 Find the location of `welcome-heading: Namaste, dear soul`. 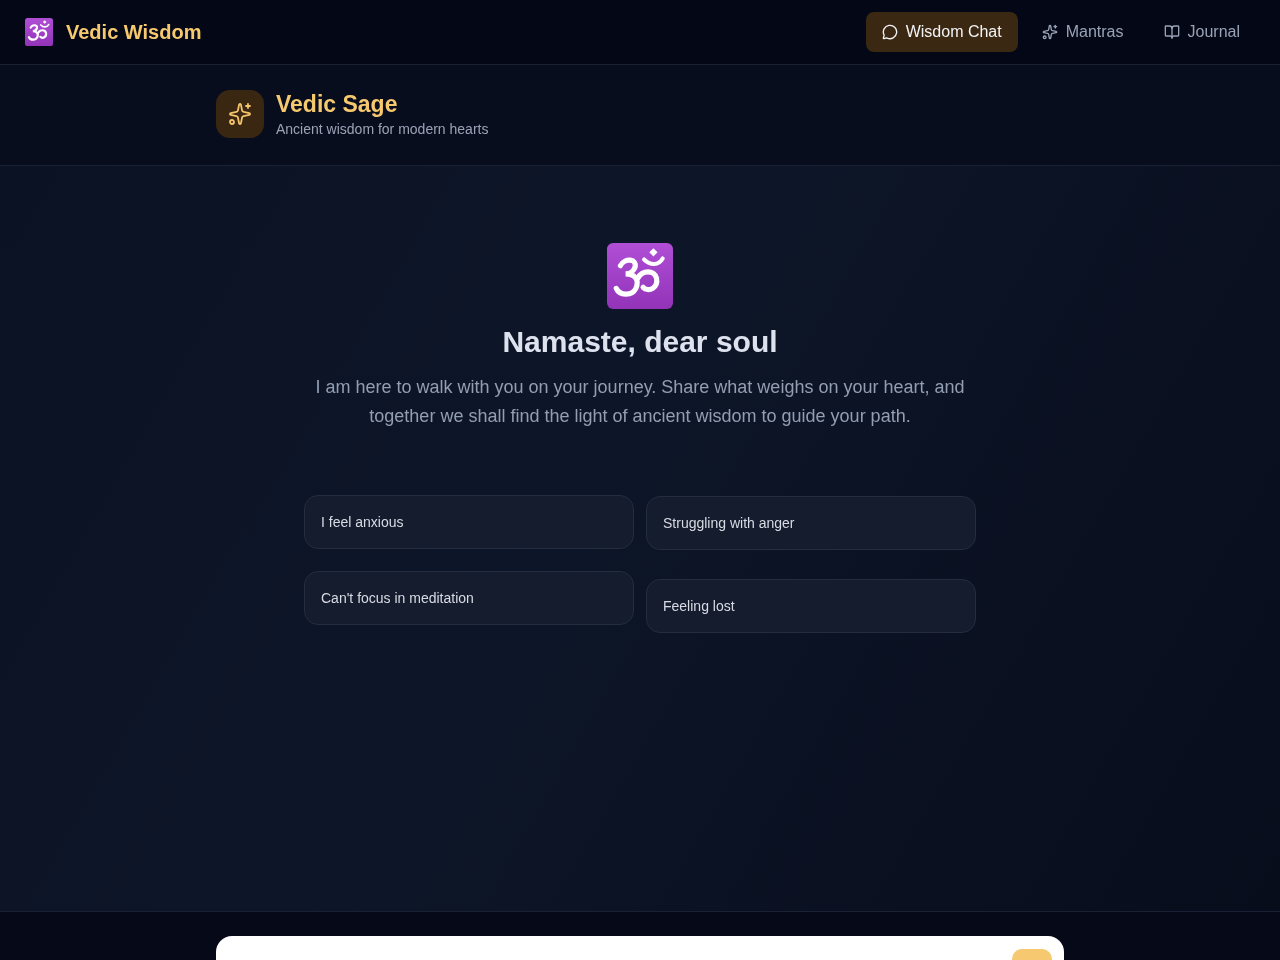

welcome-heading: Namaste, dear soul is located at coordinates (640, 342).